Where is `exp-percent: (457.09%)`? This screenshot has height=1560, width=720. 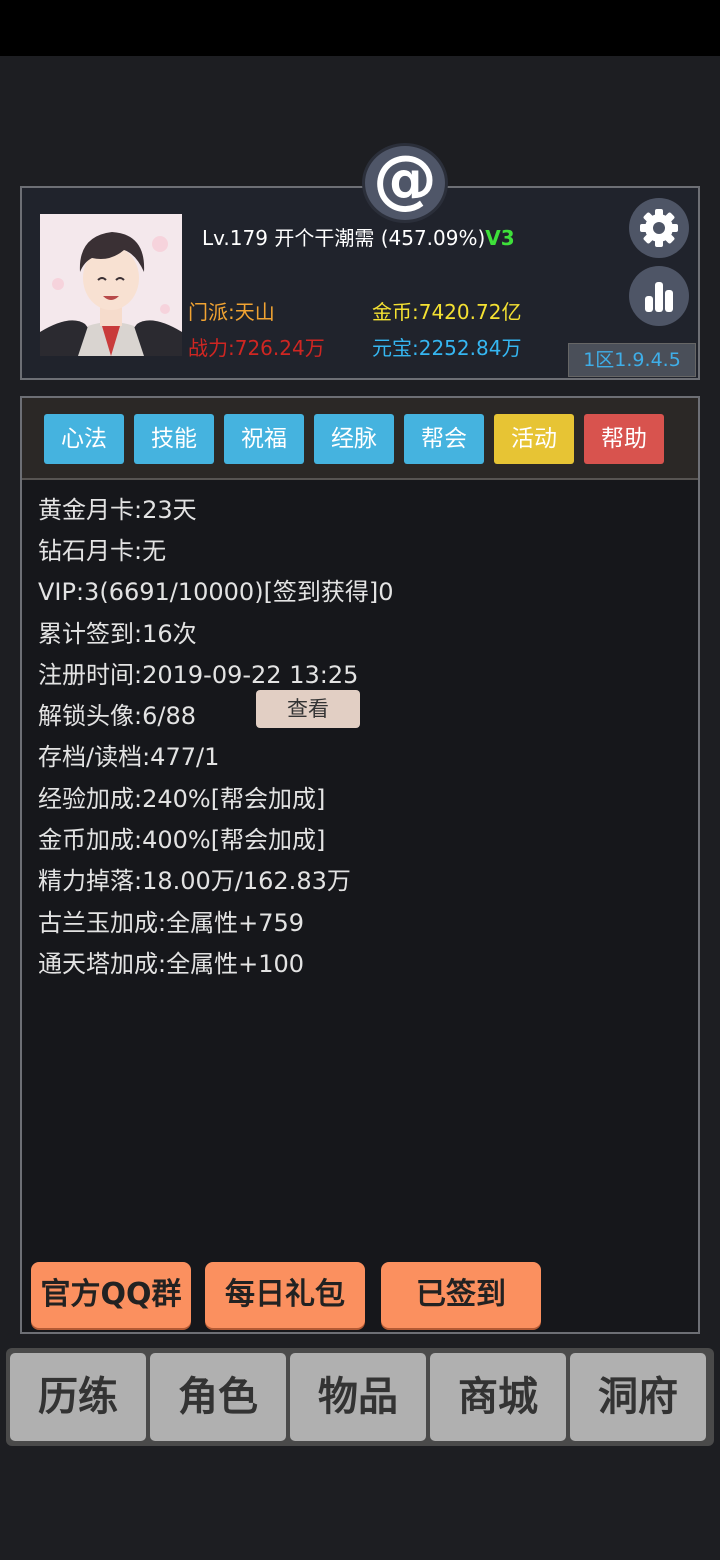 exp-percent: (457.09%) is located at coordinates (433, 238).